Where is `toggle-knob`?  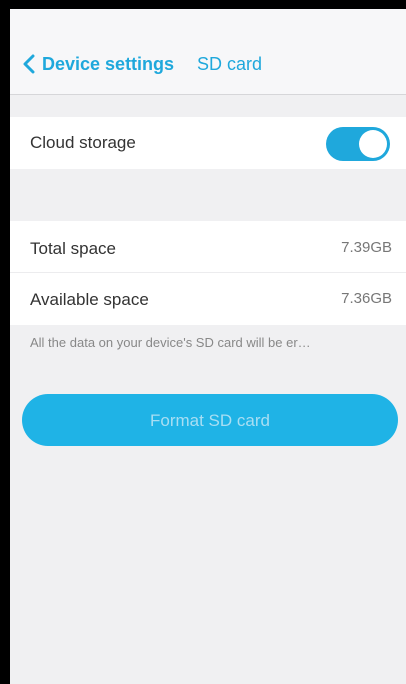 toggle-knob is located at coordinates (373, 144).